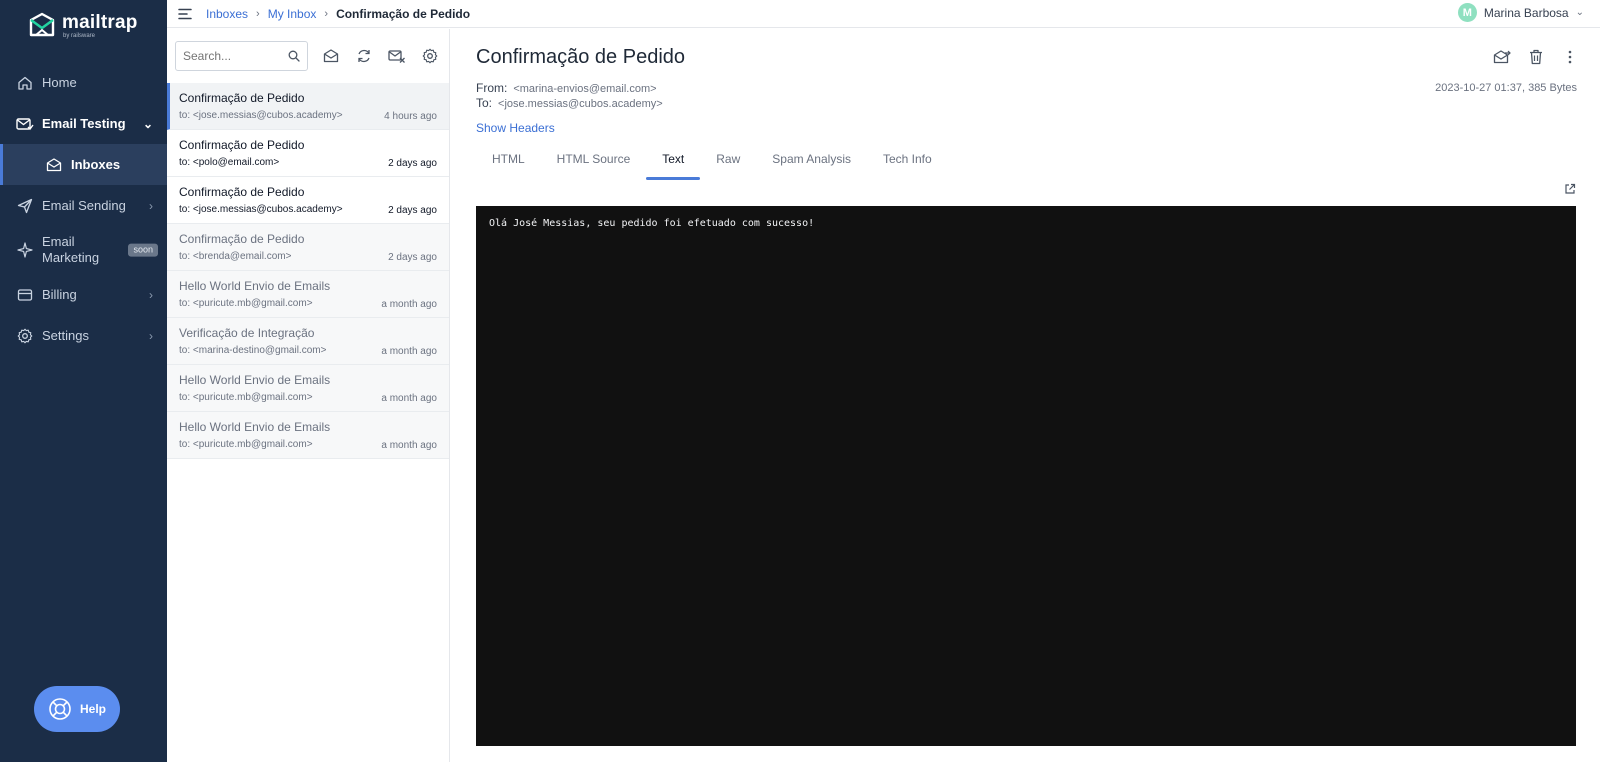 This screenshot has width=1600, height=762. Describe the element at coordinates (292, 14) in the screenshot. I see `breadcrumb-my-inbox: My Inbox` at that location.